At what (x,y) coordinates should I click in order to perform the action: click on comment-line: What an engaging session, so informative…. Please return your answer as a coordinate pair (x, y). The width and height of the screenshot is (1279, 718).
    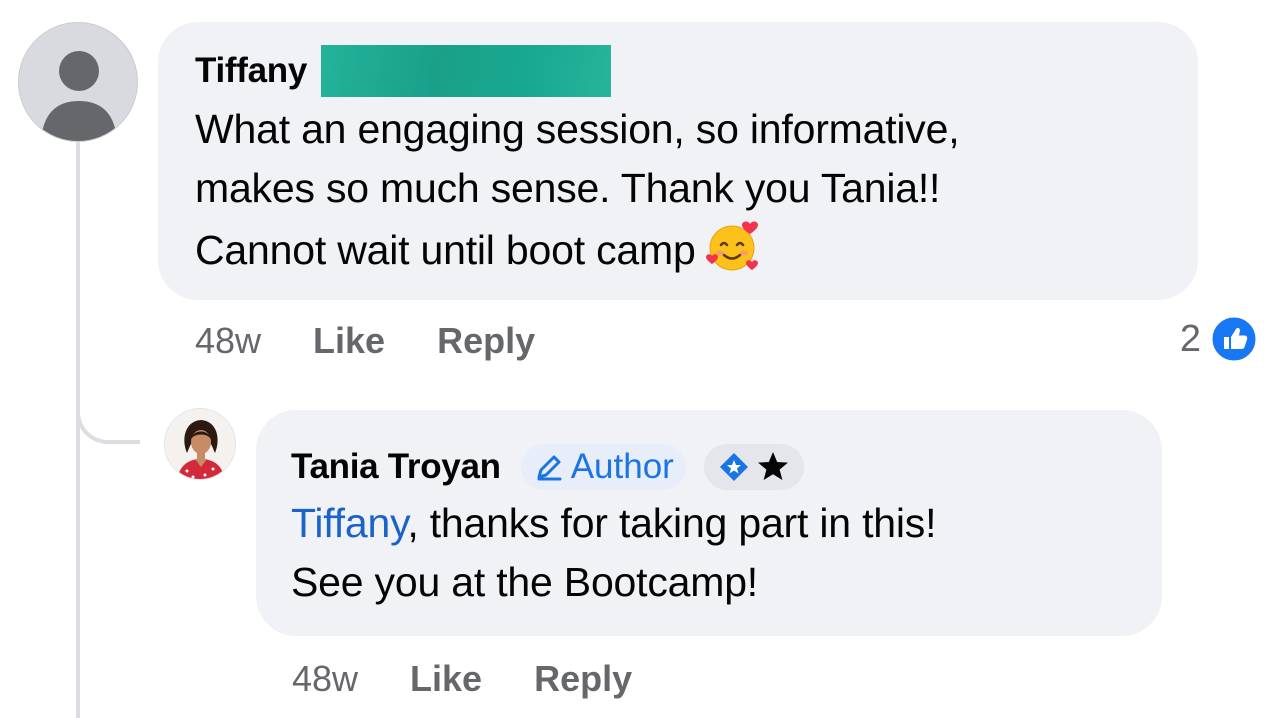
    Looking at the image, I should click on (577, 129).